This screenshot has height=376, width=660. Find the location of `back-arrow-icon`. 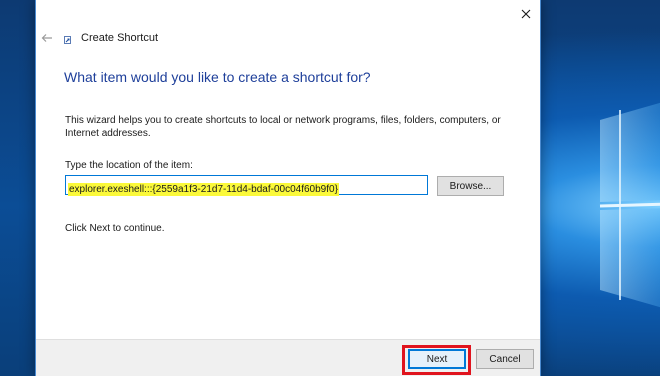

back-arrow-icon is located at coordinates (46, 38).